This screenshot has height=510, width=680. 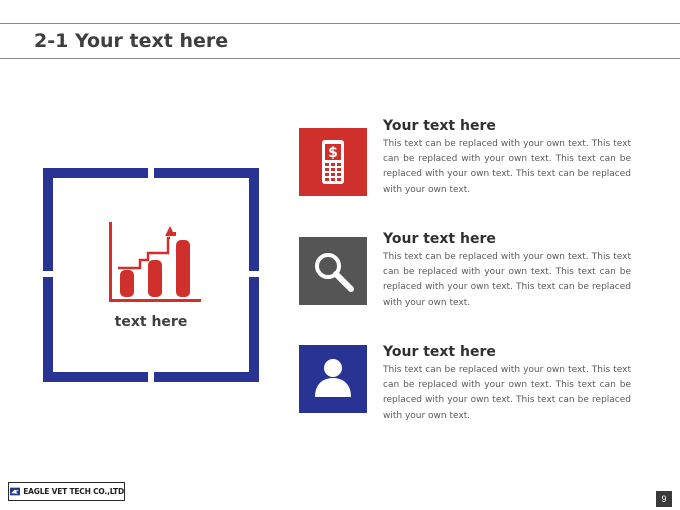 I want to click on magnifier-icon, so click(x=334, y=272).